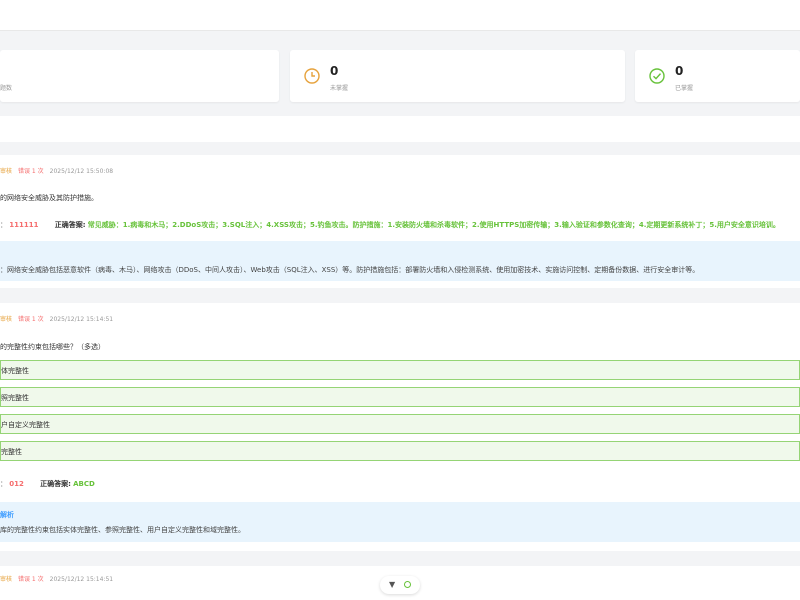  What do you see at coordinates (657, 76) in the screenshot?
I see `check-circle-icon` at bounding box center [657, 76].